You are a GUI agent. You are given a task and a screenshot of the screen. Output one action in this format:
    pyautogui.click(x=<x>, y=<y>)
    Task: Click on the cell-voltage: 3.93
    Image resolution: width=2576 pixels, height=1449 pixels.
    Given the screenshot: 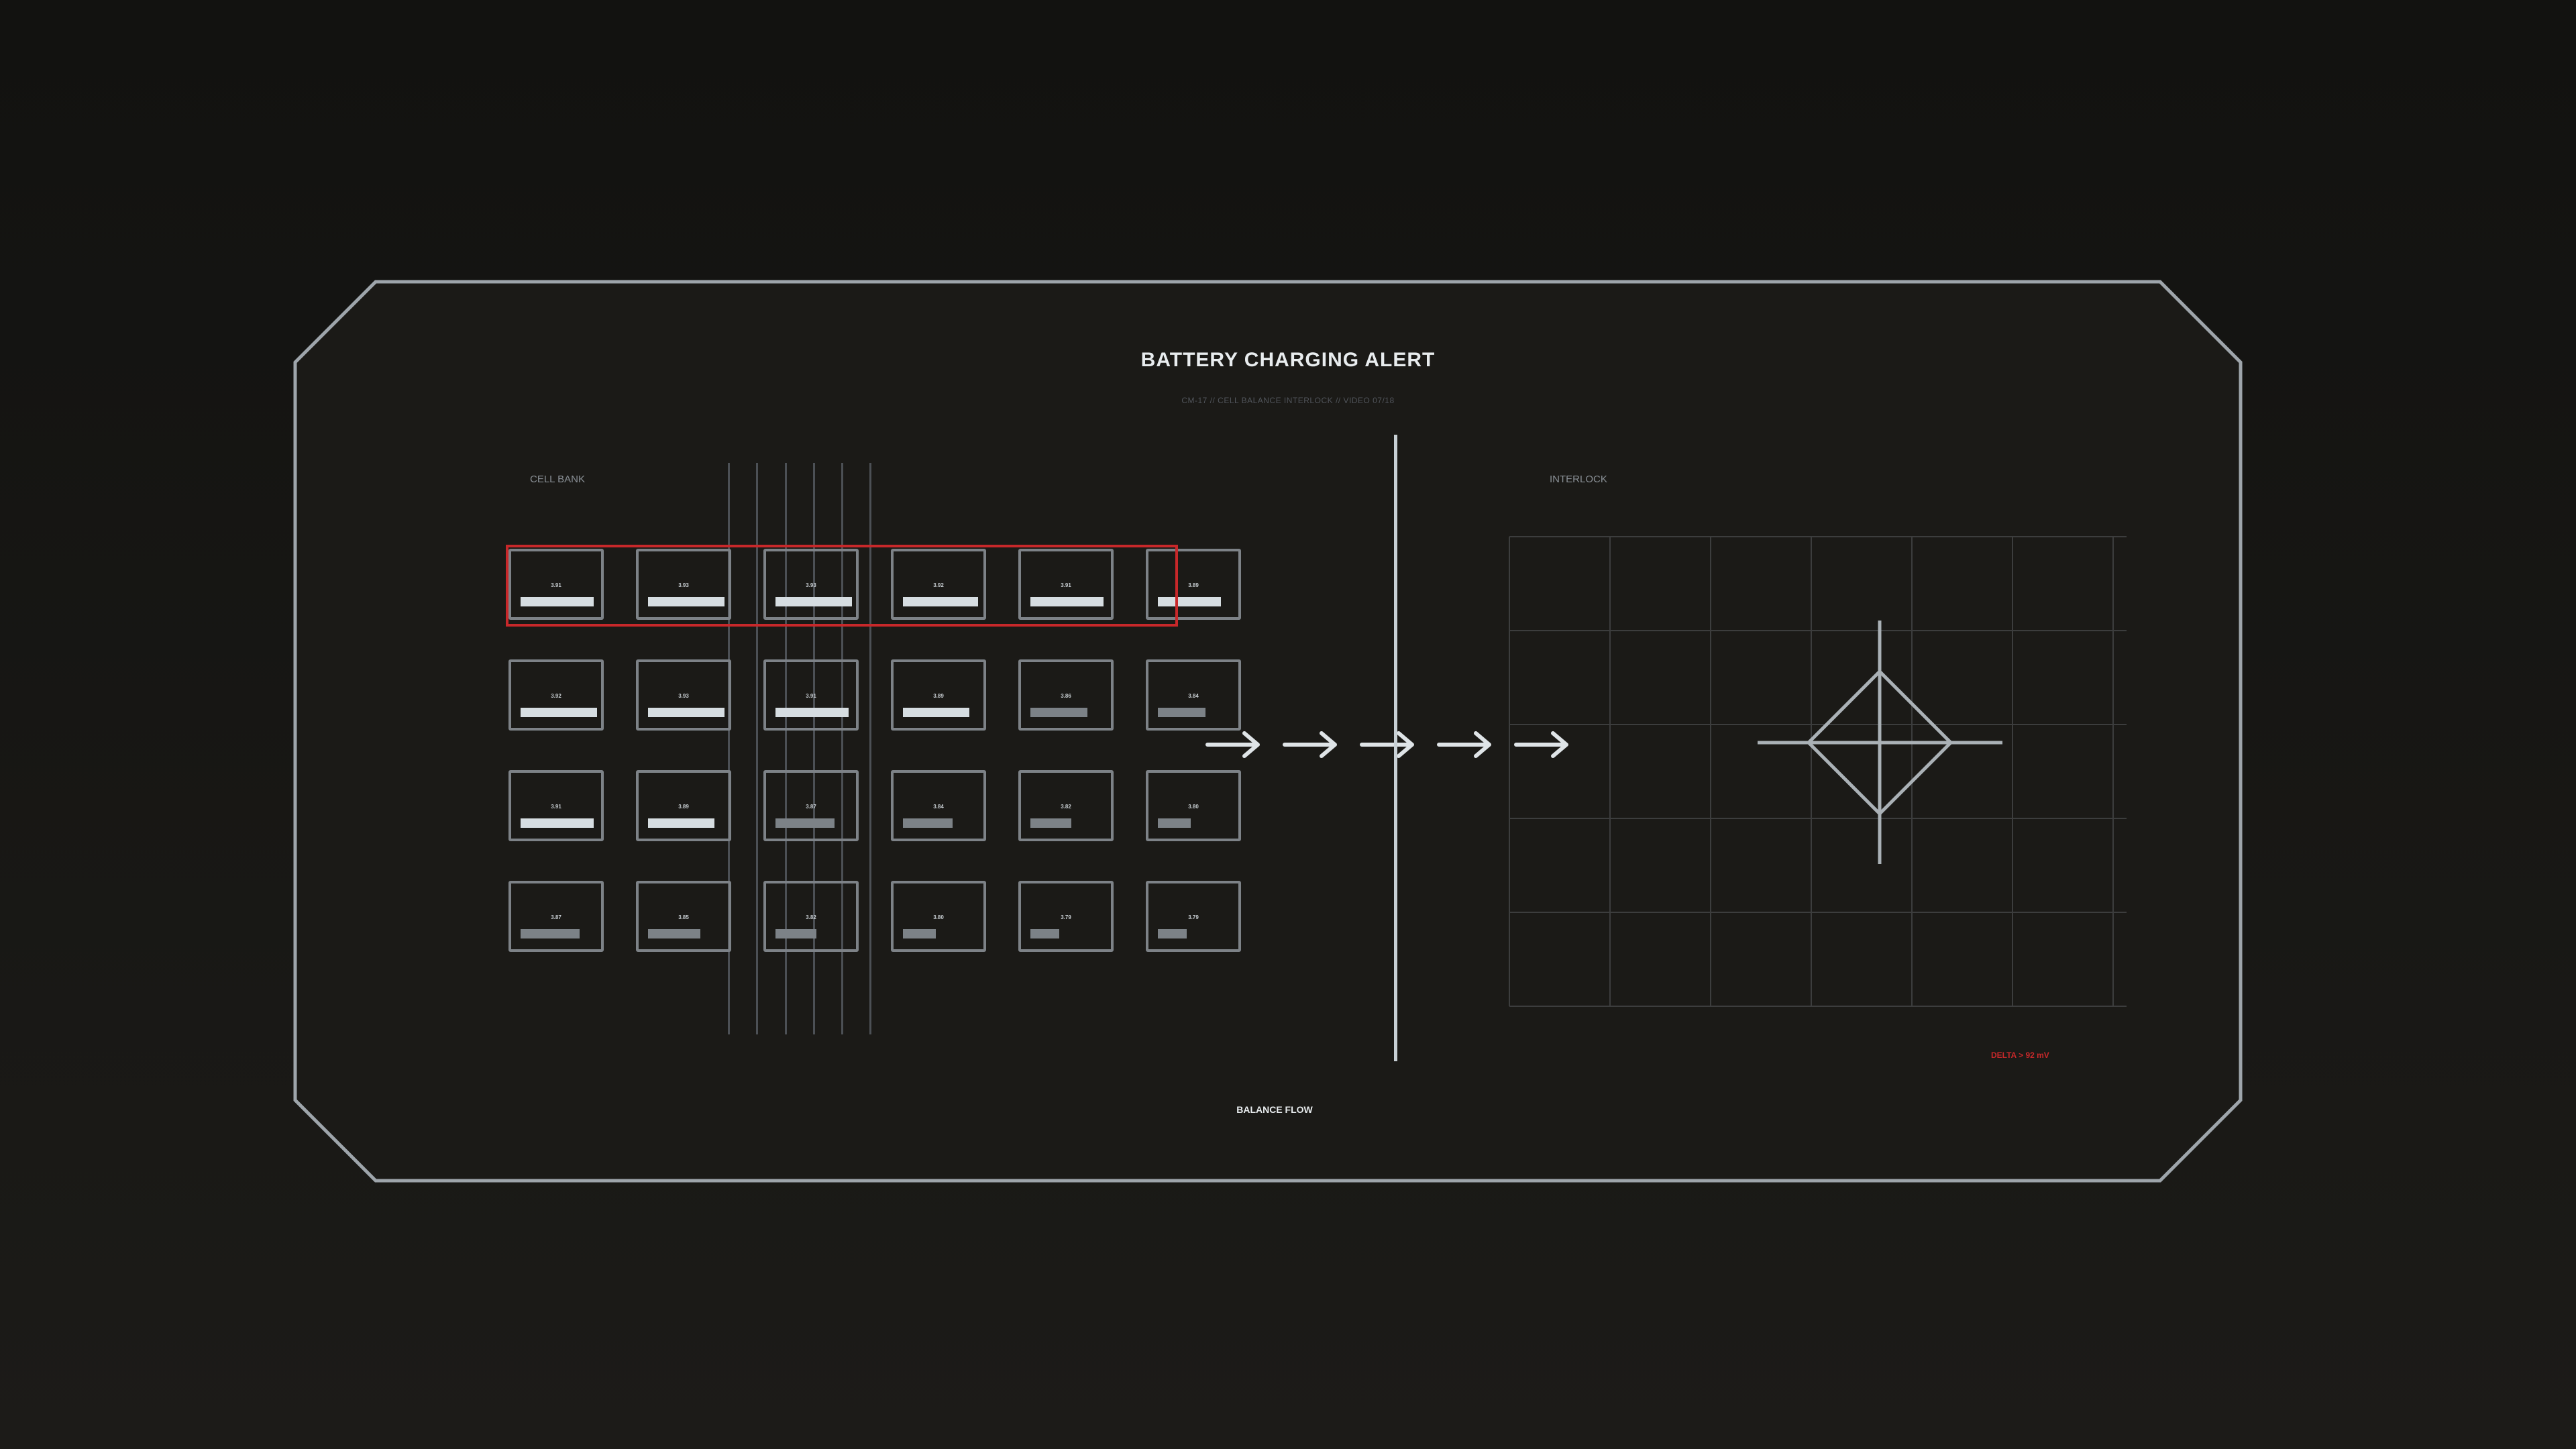 What is the action you would take?
    pyautogui.click(x=683, y=696)
    